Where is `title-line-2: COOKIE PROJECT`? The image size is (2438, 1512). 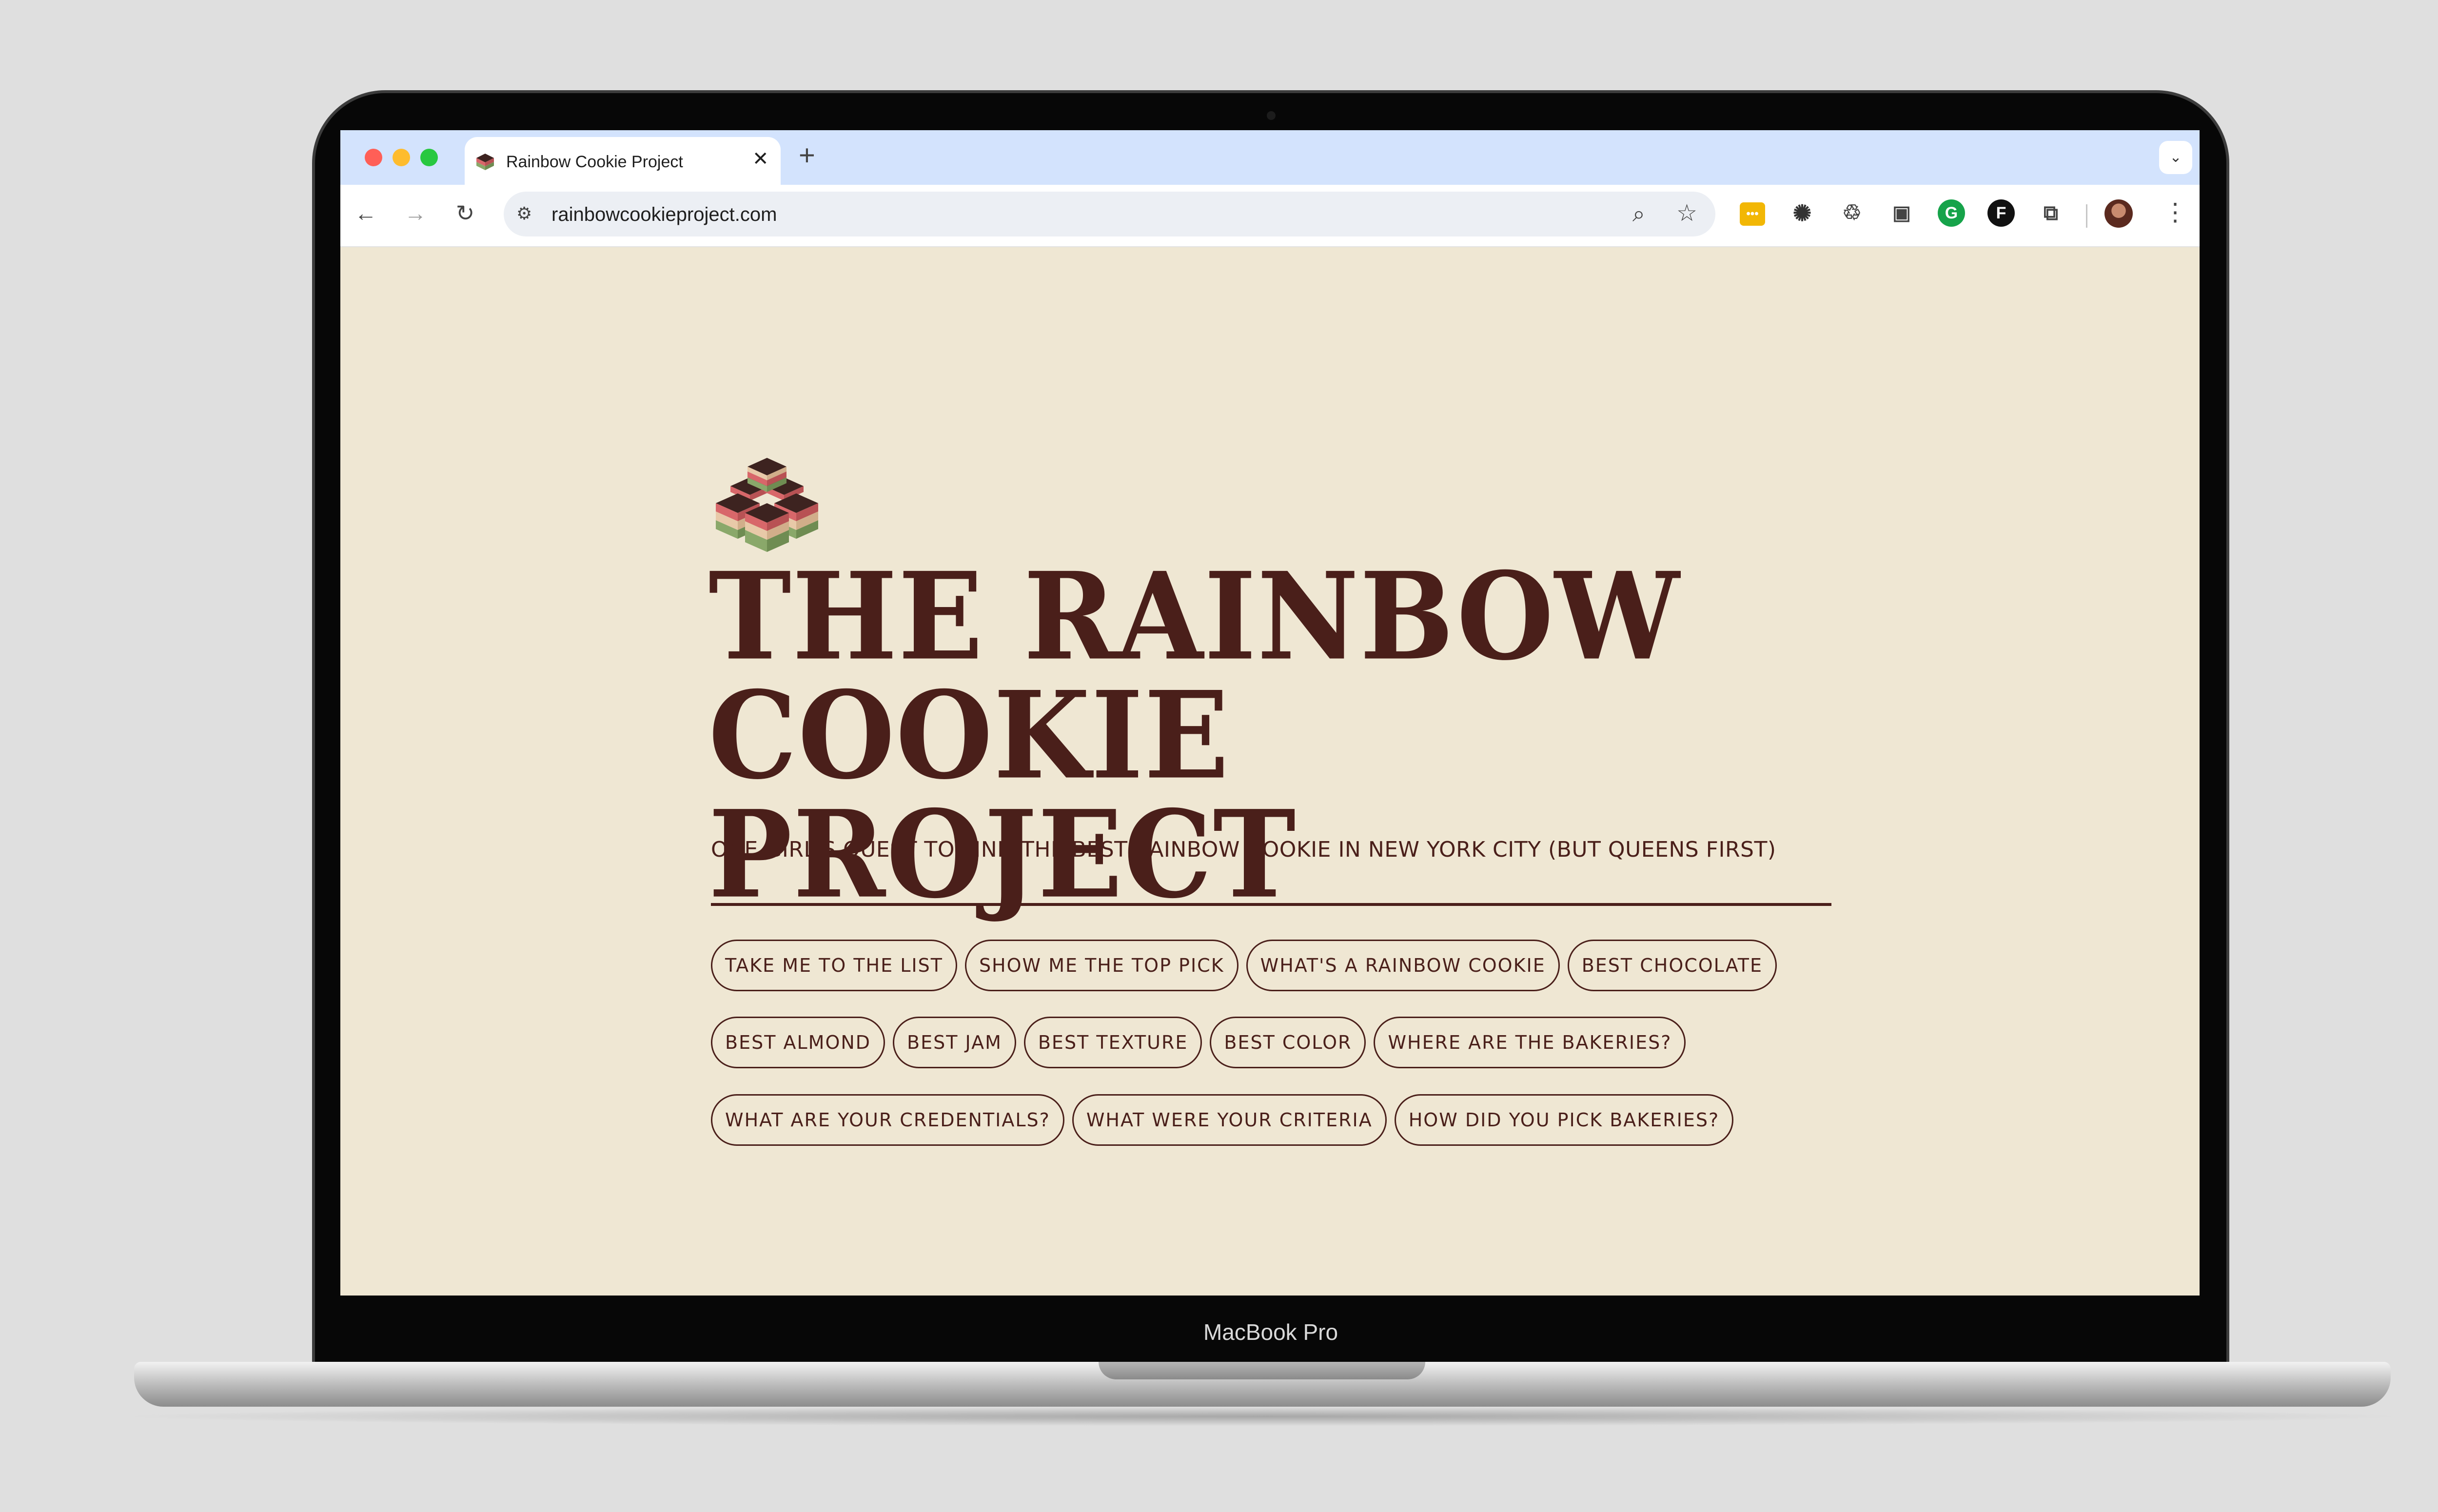 title-line-2: COOKIE PROJECT is located at coordinates (1002, 795).